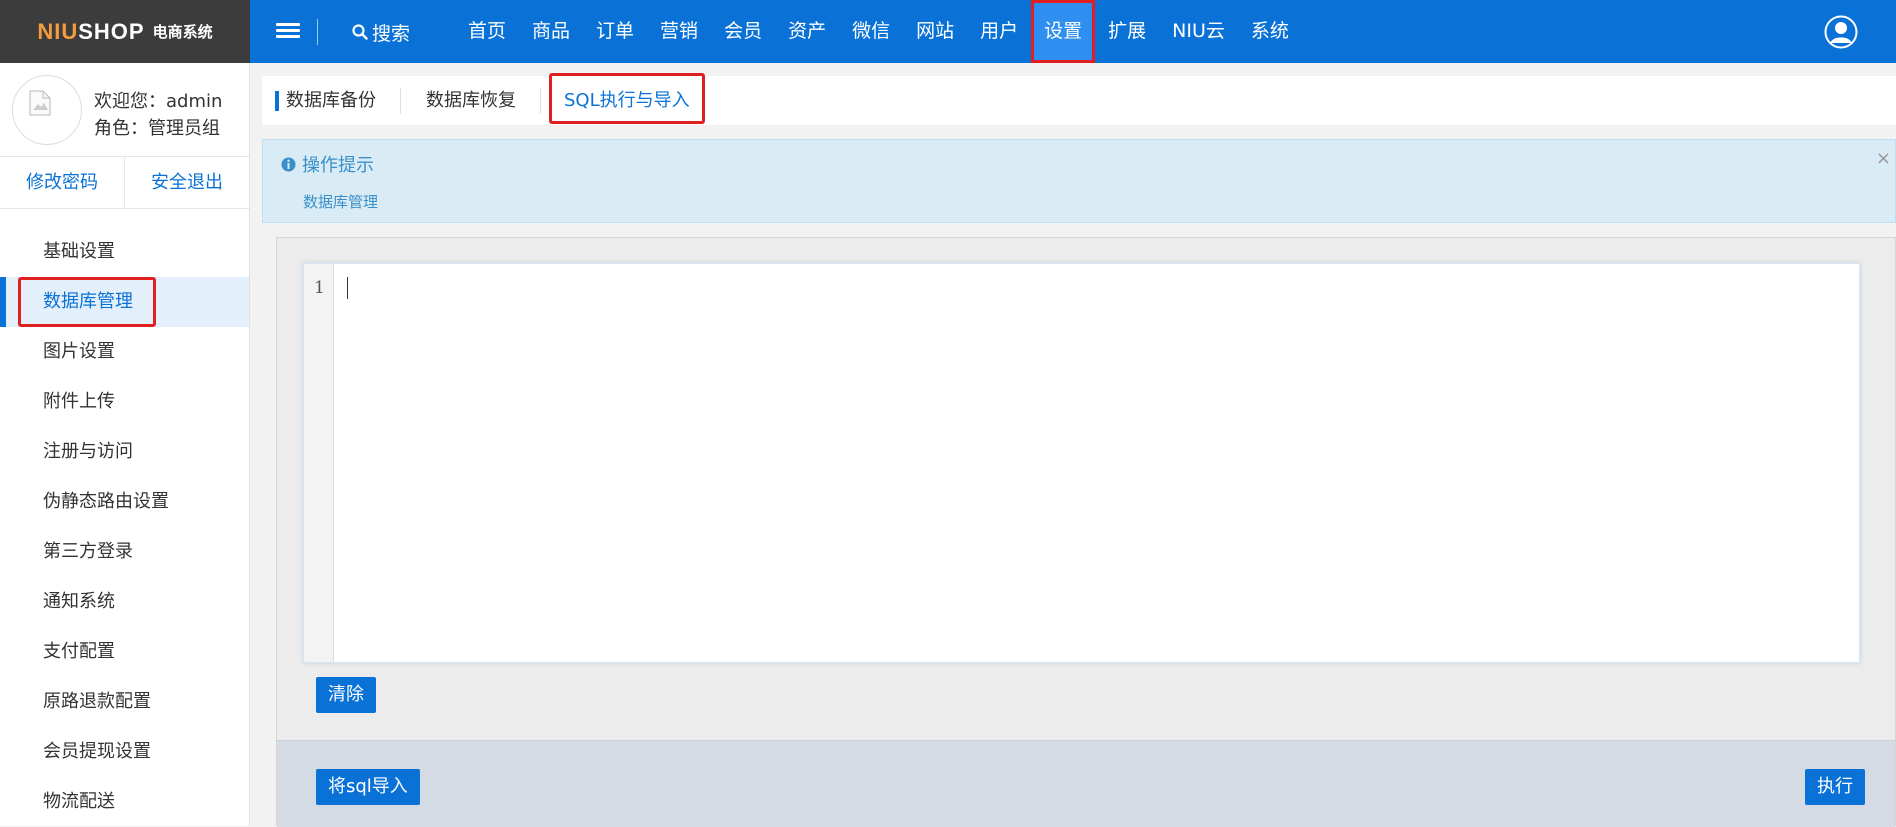 The image size is (1896, 827). What do you see at coordinates (124, 602) in the screenshot?
I see `sidebar-item-notification: 通知系统` at bounding box center [124, 602].